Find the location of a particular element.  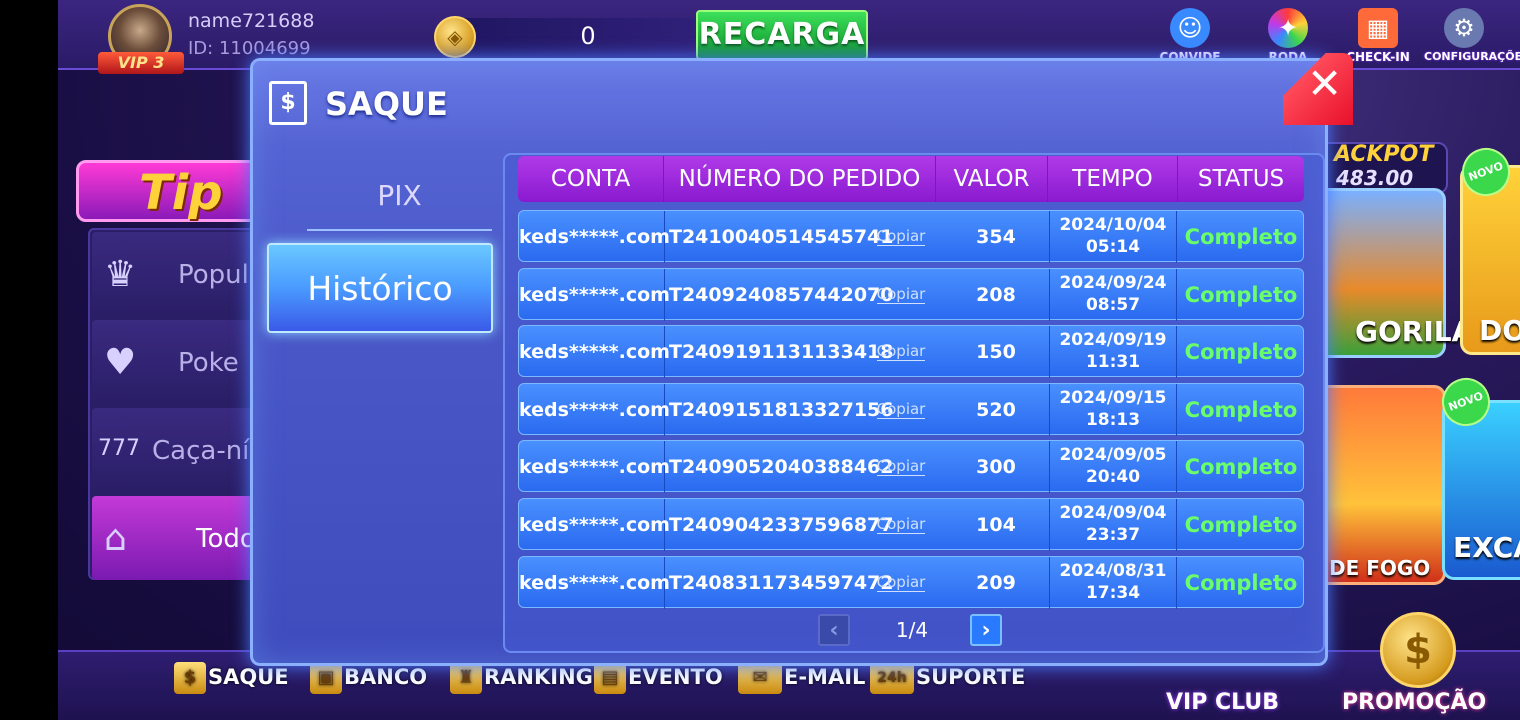

recharge-button: RECARGA is located at coordinates (782, 35).